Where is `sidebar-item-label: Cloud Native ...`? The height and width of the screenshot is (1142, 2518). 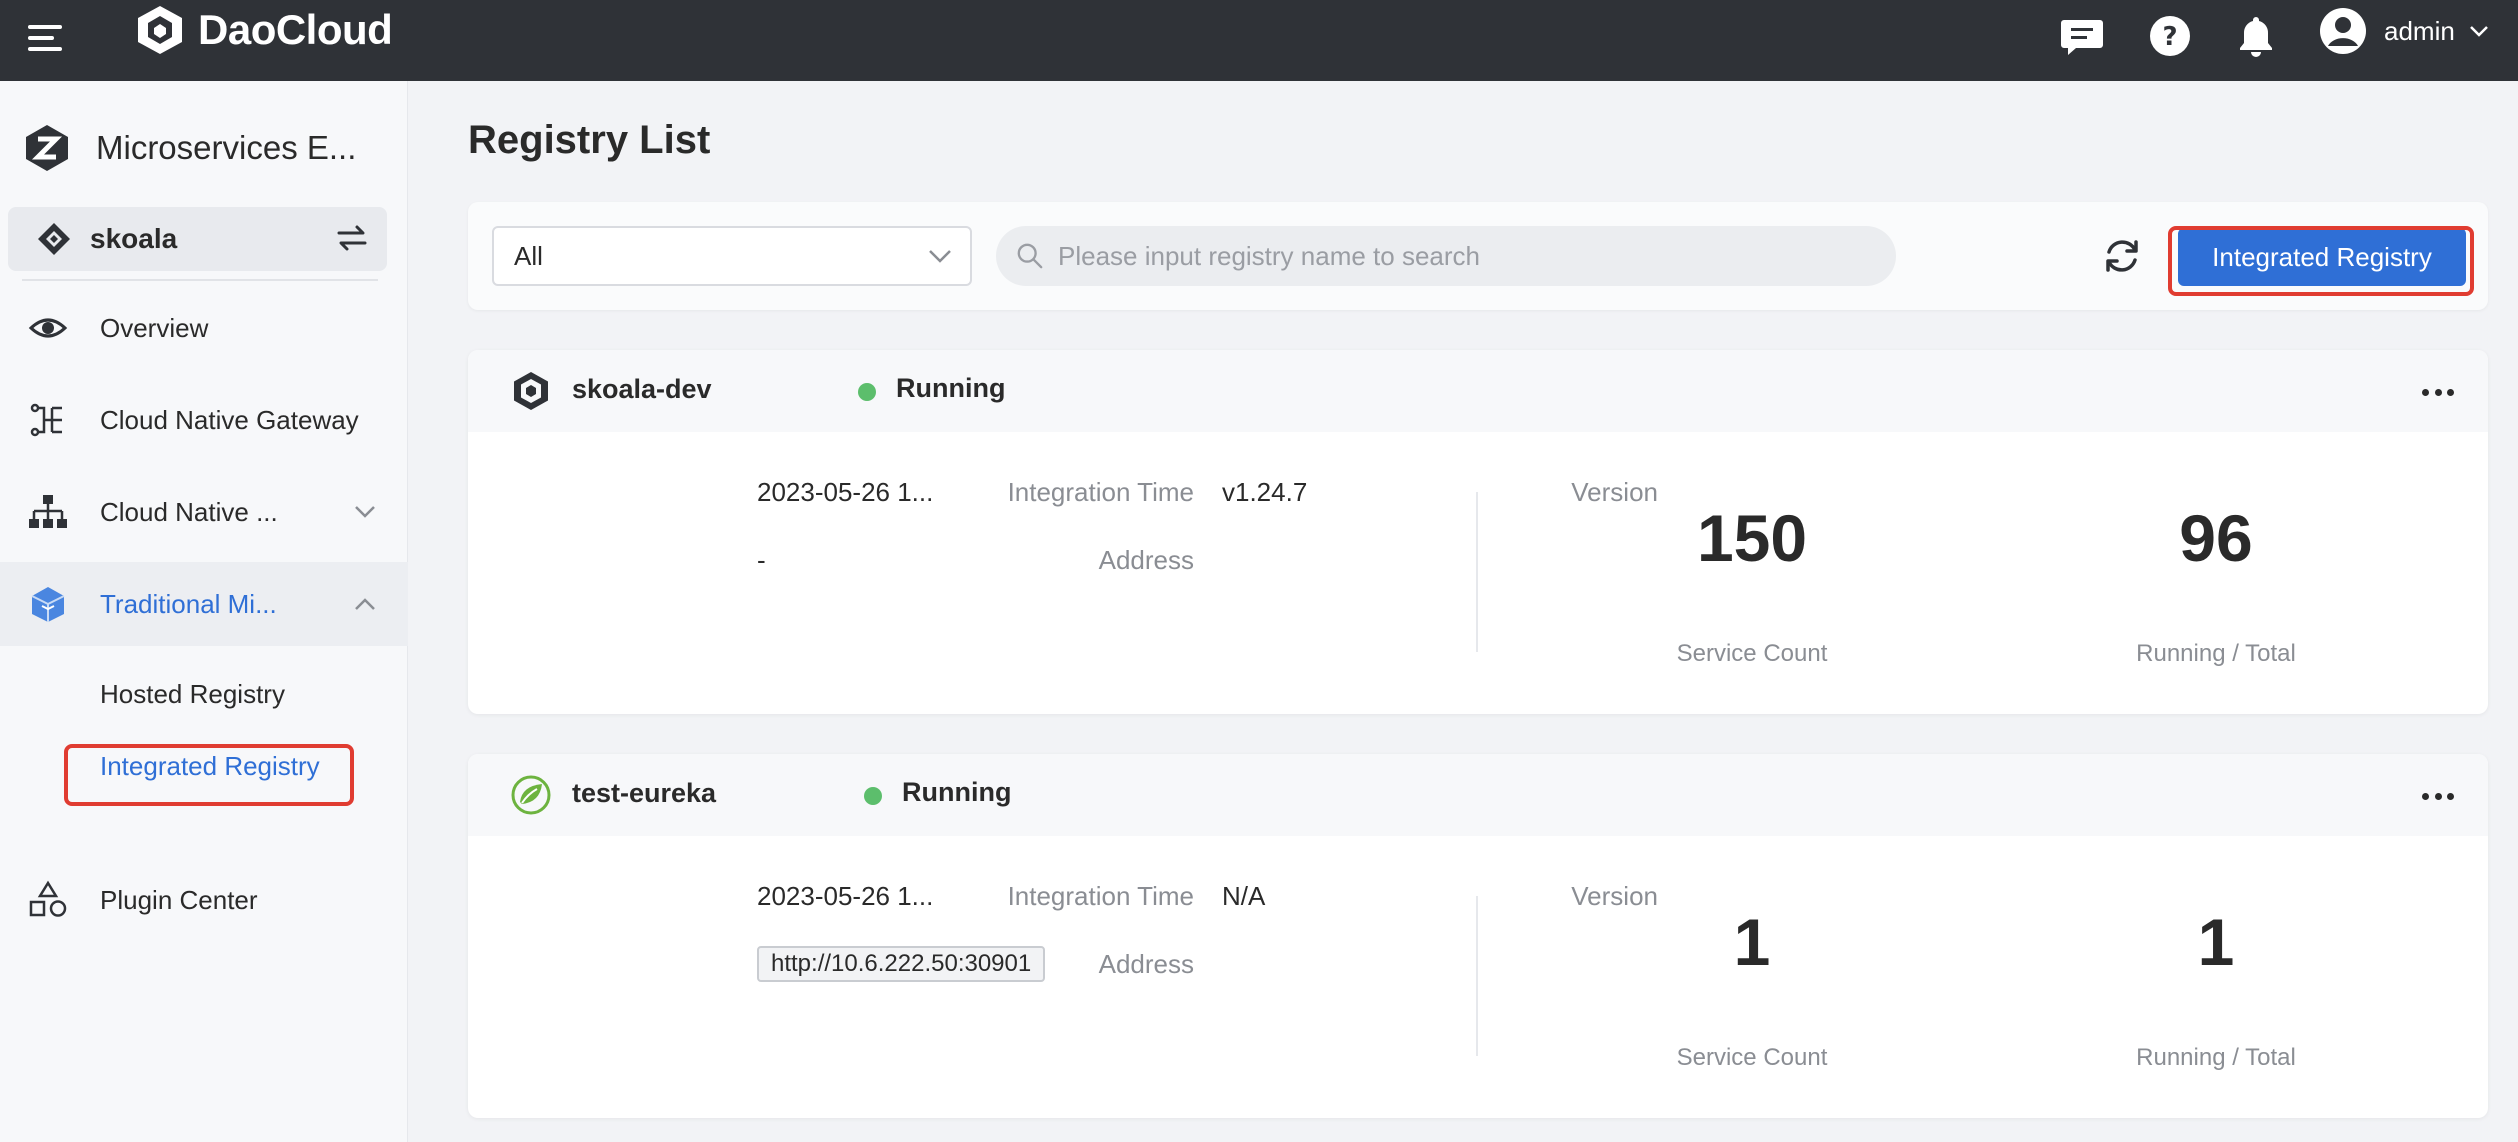
sidebar-item-label: Cloud Native ... is located at coordinates (189, 511).